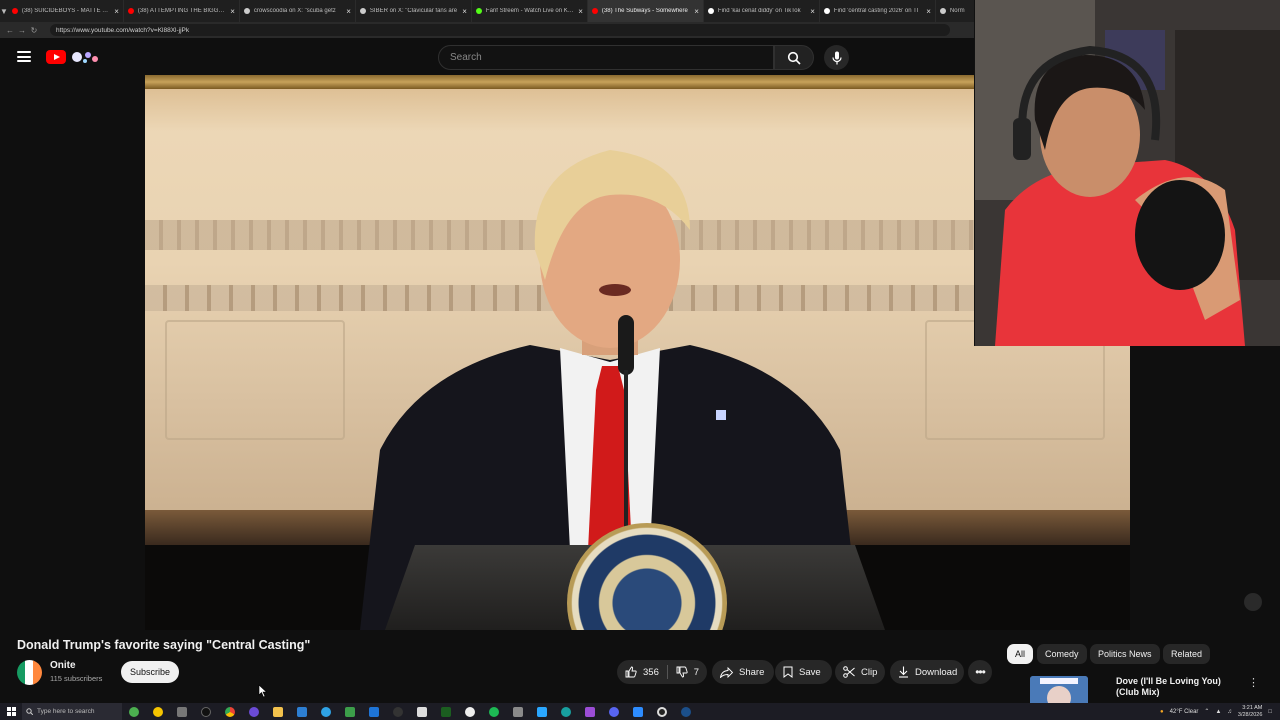  What do you see at coordinates (606, 57) in the screenshot?
I see `search-input: Search` at bounding box center [606, 57].